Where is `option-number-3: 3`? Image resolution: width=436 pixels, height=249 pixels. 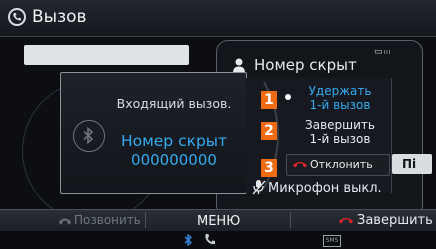 option-number-3: 3 is located at coordinates (269, 168).